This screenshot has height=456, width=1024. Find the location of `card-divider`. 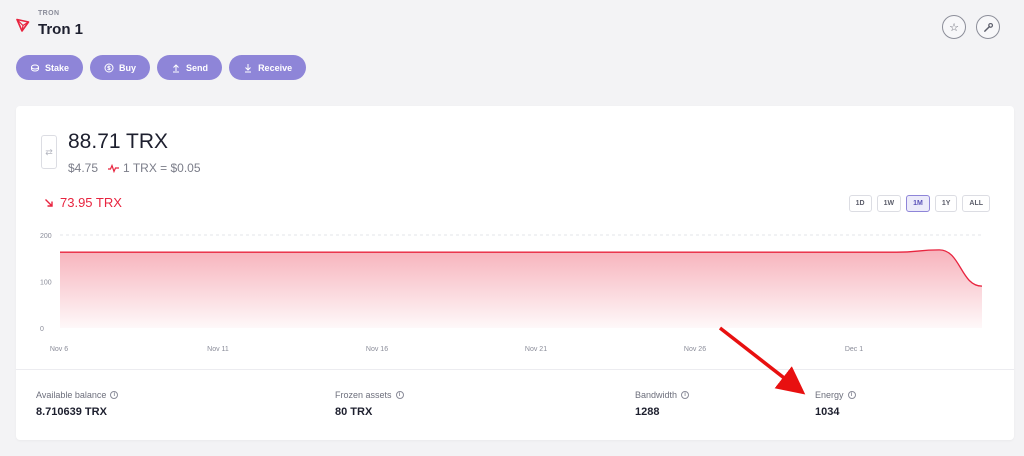

card-divider is located at coordinates (515, 369).